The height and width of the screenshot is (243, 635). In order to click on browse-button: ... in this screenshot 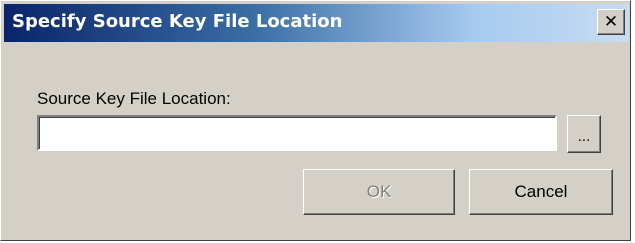, I will do `click(584, 134)`.